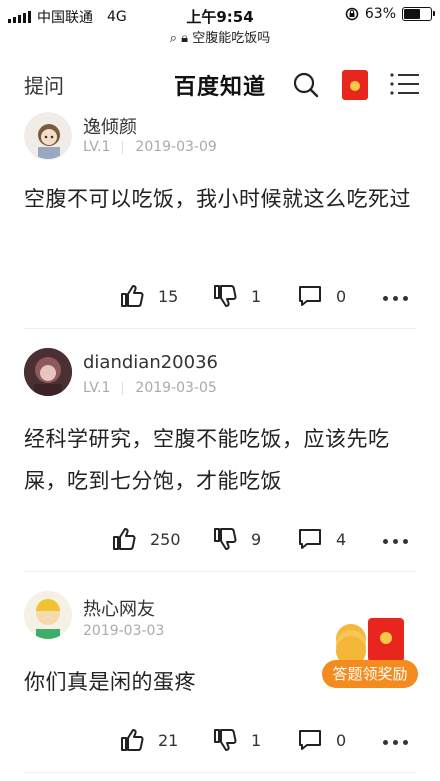  What do you see at coordinates (146, 539) in the screenshot?
I see `like-button: 250` at bounding box center [146, 539].